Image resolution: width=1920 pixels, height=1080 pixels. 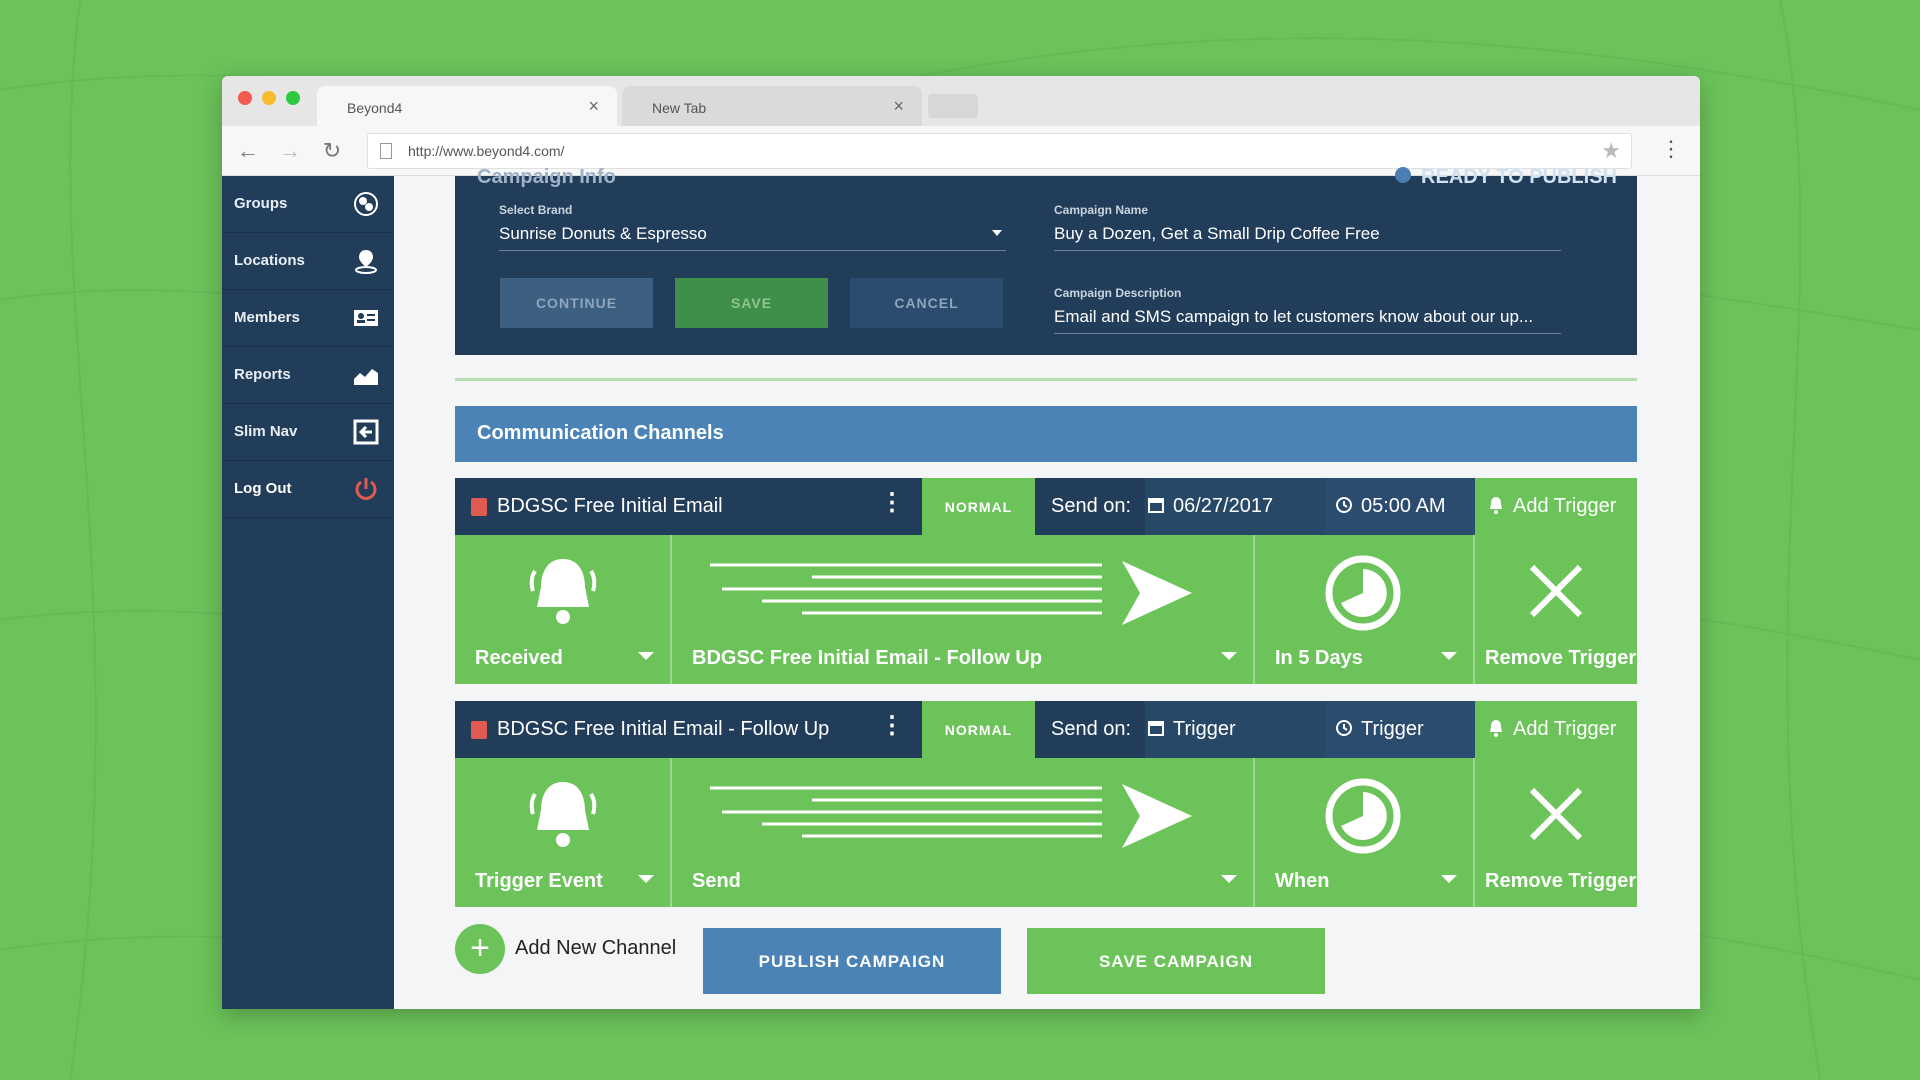 What do you see at coordinates (1176, 961) in the screenshot?
I see `save-campaign-button: SAVE CAMPAIGN` at bounding box center [1176, 961].